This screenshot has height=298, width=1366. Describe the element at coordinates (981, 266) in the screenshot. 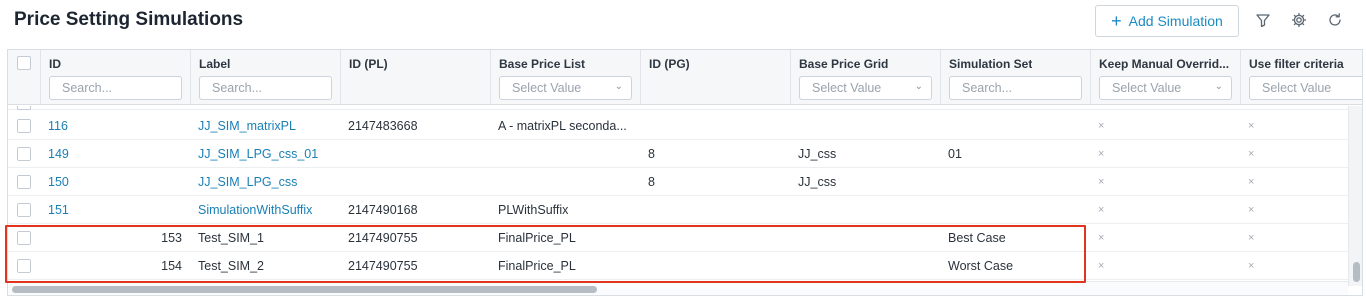

I see `cell-simulation-set: Worst Case` at that location.